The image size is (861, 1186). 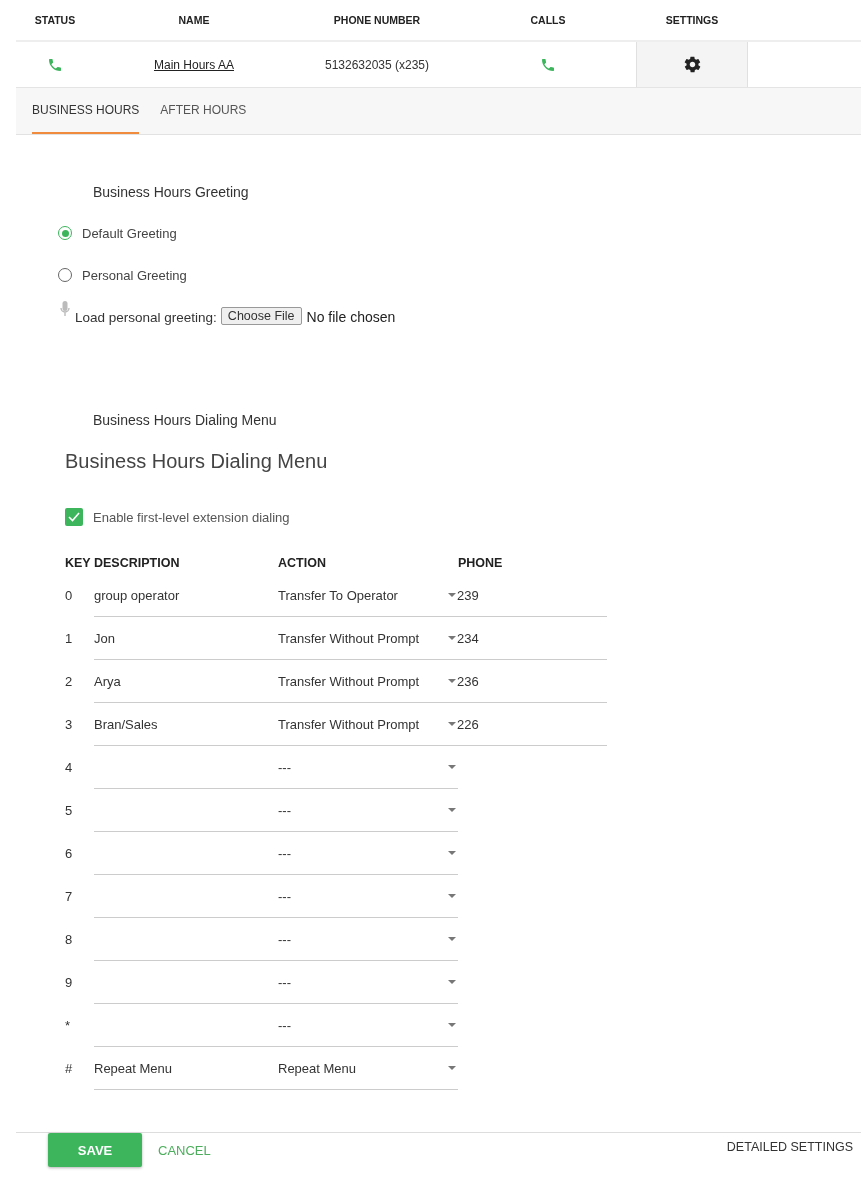 I want to click on key-label: 3, so click(x=69, y=725).